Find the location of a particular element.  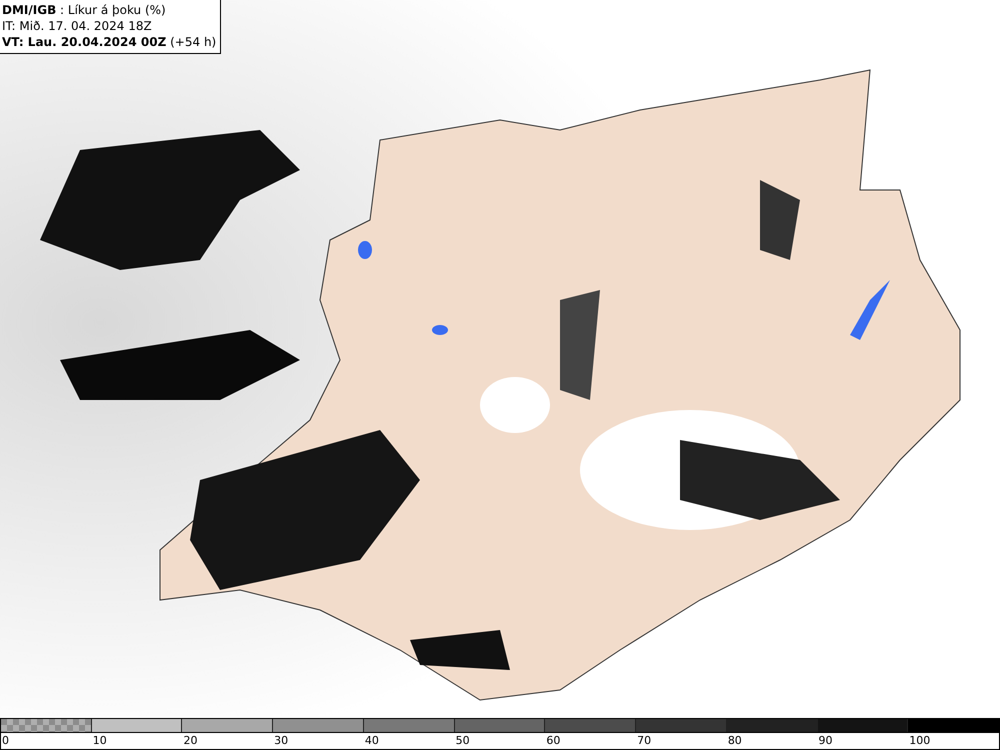

legend-label: 90 is located at coordinates (825, 740).